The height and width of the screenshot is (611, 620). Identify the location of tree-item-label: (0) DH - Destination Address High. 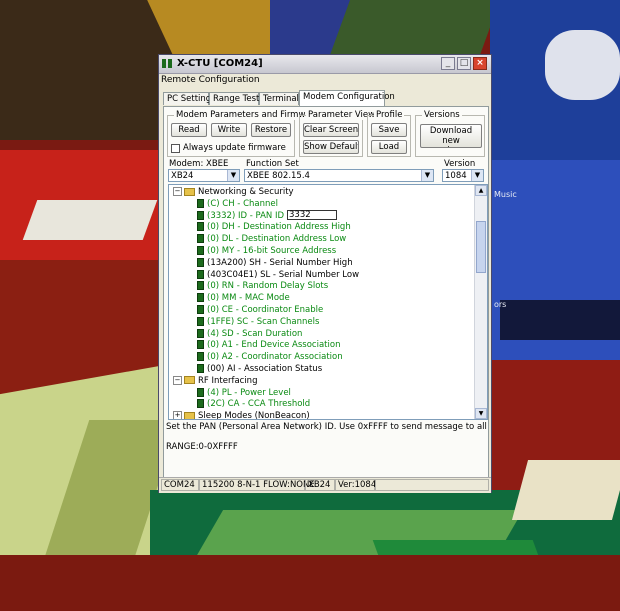
(279, 227).